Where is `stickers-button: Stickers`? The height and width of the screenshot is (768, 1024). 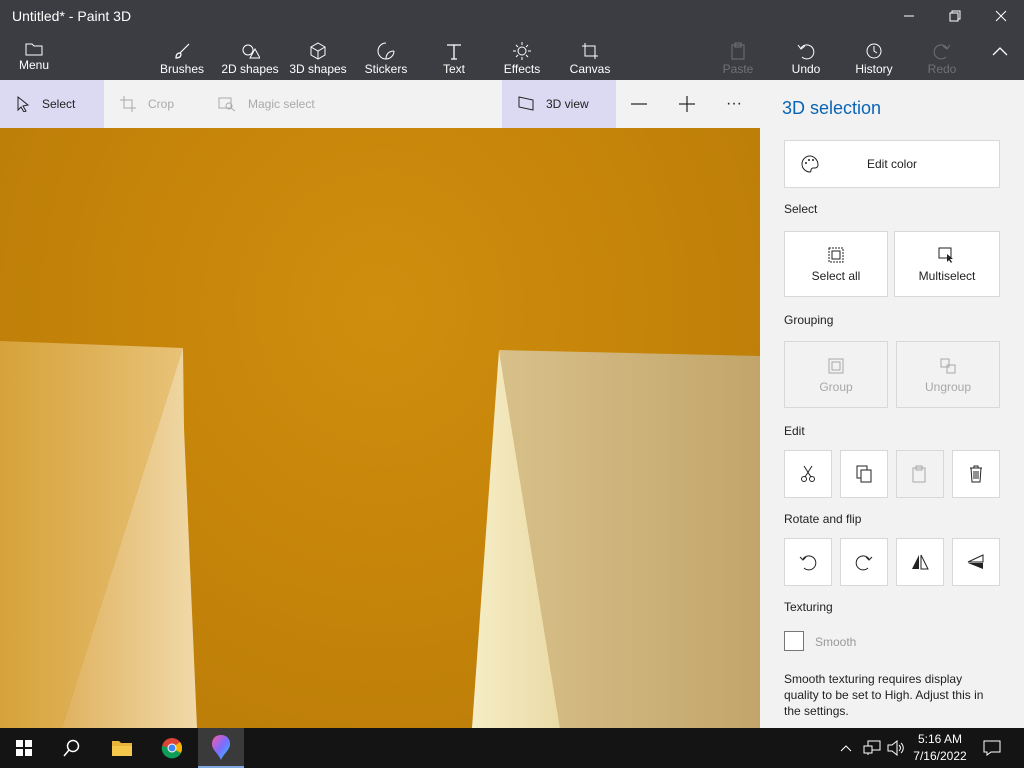
stickers-button: Stickers is located at coordinates (386, 60).